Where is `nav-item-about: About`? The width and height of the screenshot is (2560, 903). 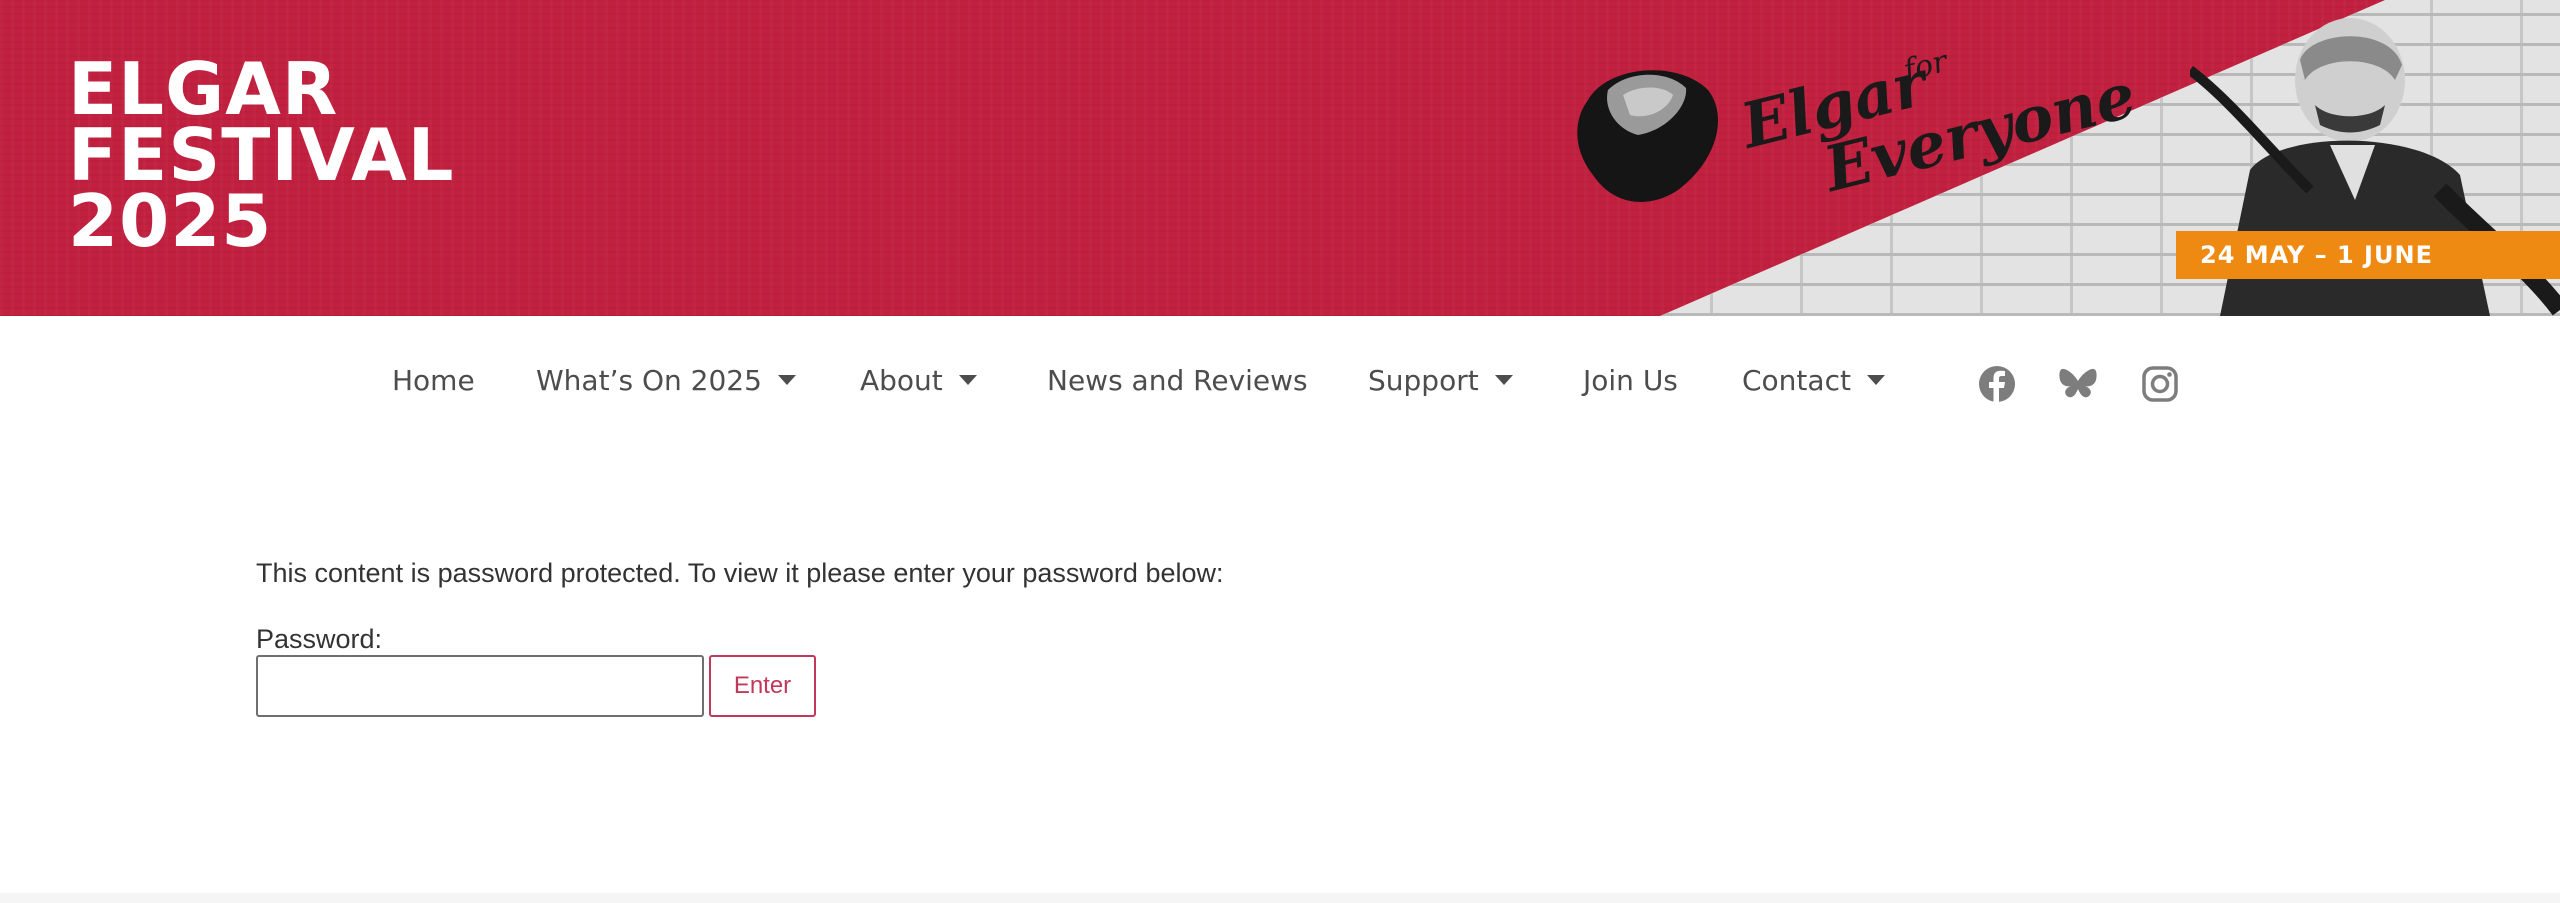 nav-item-about: About is located at coordinates (918, 380).